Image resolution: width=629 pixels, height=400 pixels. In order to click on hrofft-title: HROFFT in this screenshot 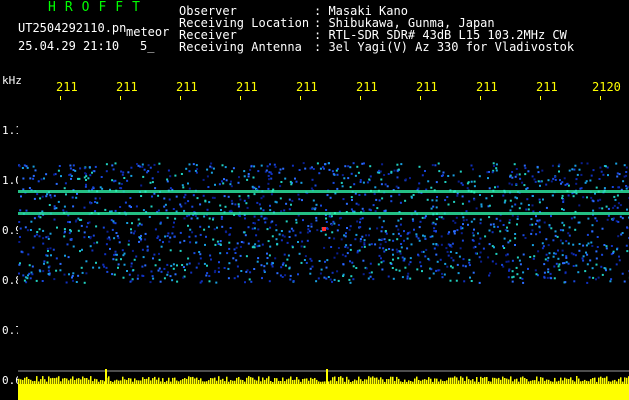, I will do `click(98, 7)`.